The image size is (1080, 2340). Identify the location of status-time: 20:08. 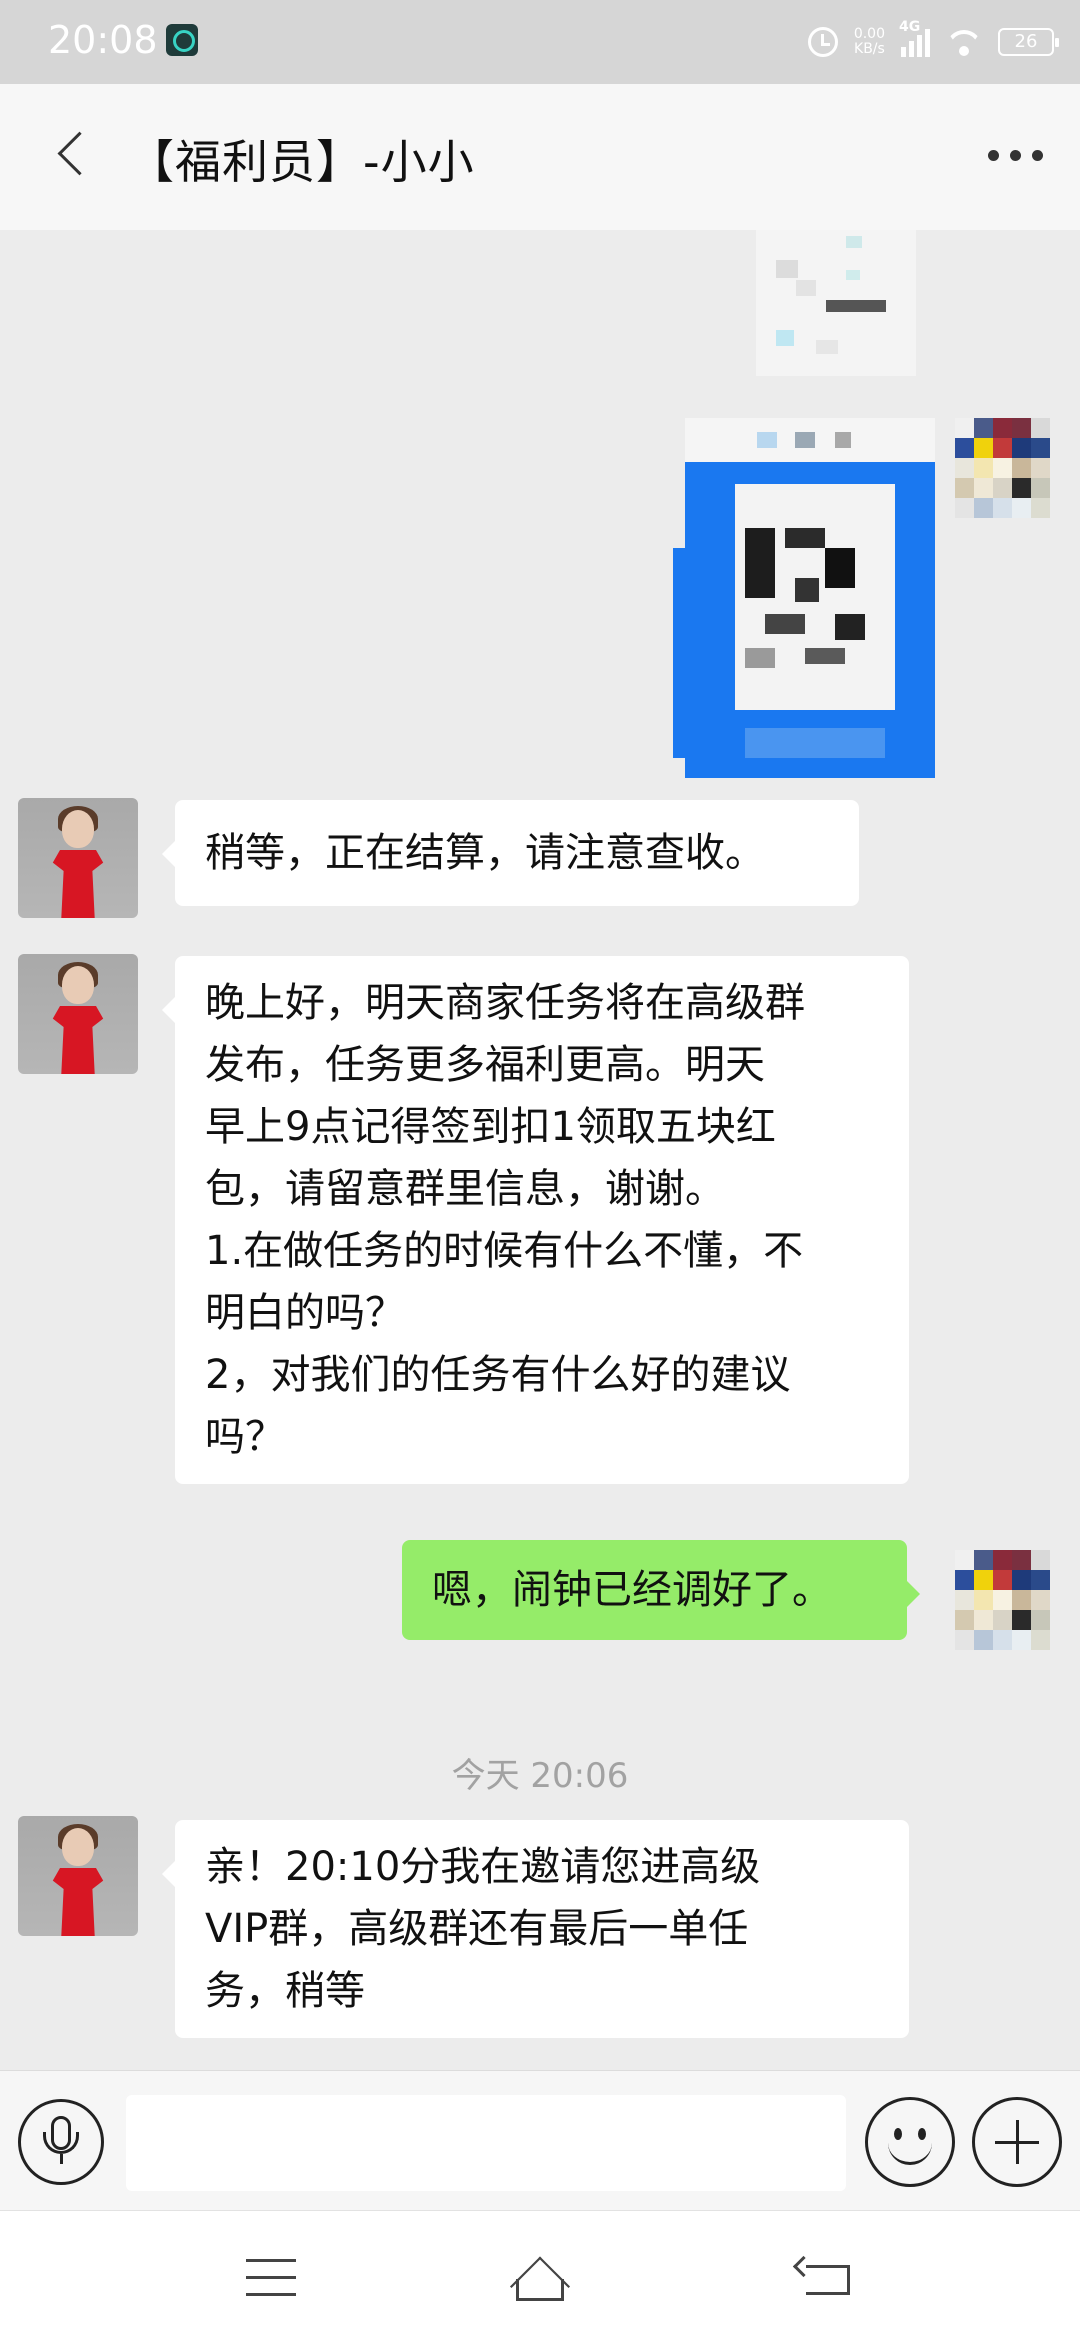
(103, 40).